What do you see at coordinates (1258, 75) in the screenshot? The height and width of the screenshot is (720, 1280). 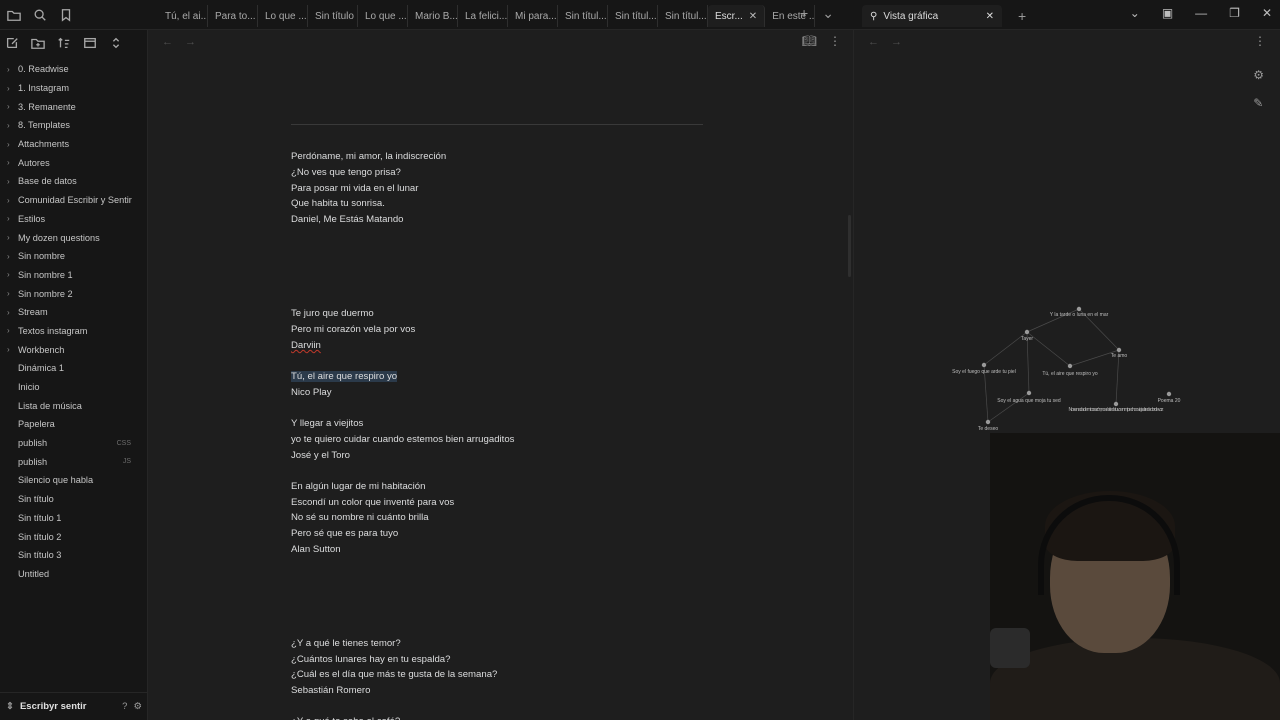 I see `graph-settings-icon: ⚙` at bounding box center [1258, 75].